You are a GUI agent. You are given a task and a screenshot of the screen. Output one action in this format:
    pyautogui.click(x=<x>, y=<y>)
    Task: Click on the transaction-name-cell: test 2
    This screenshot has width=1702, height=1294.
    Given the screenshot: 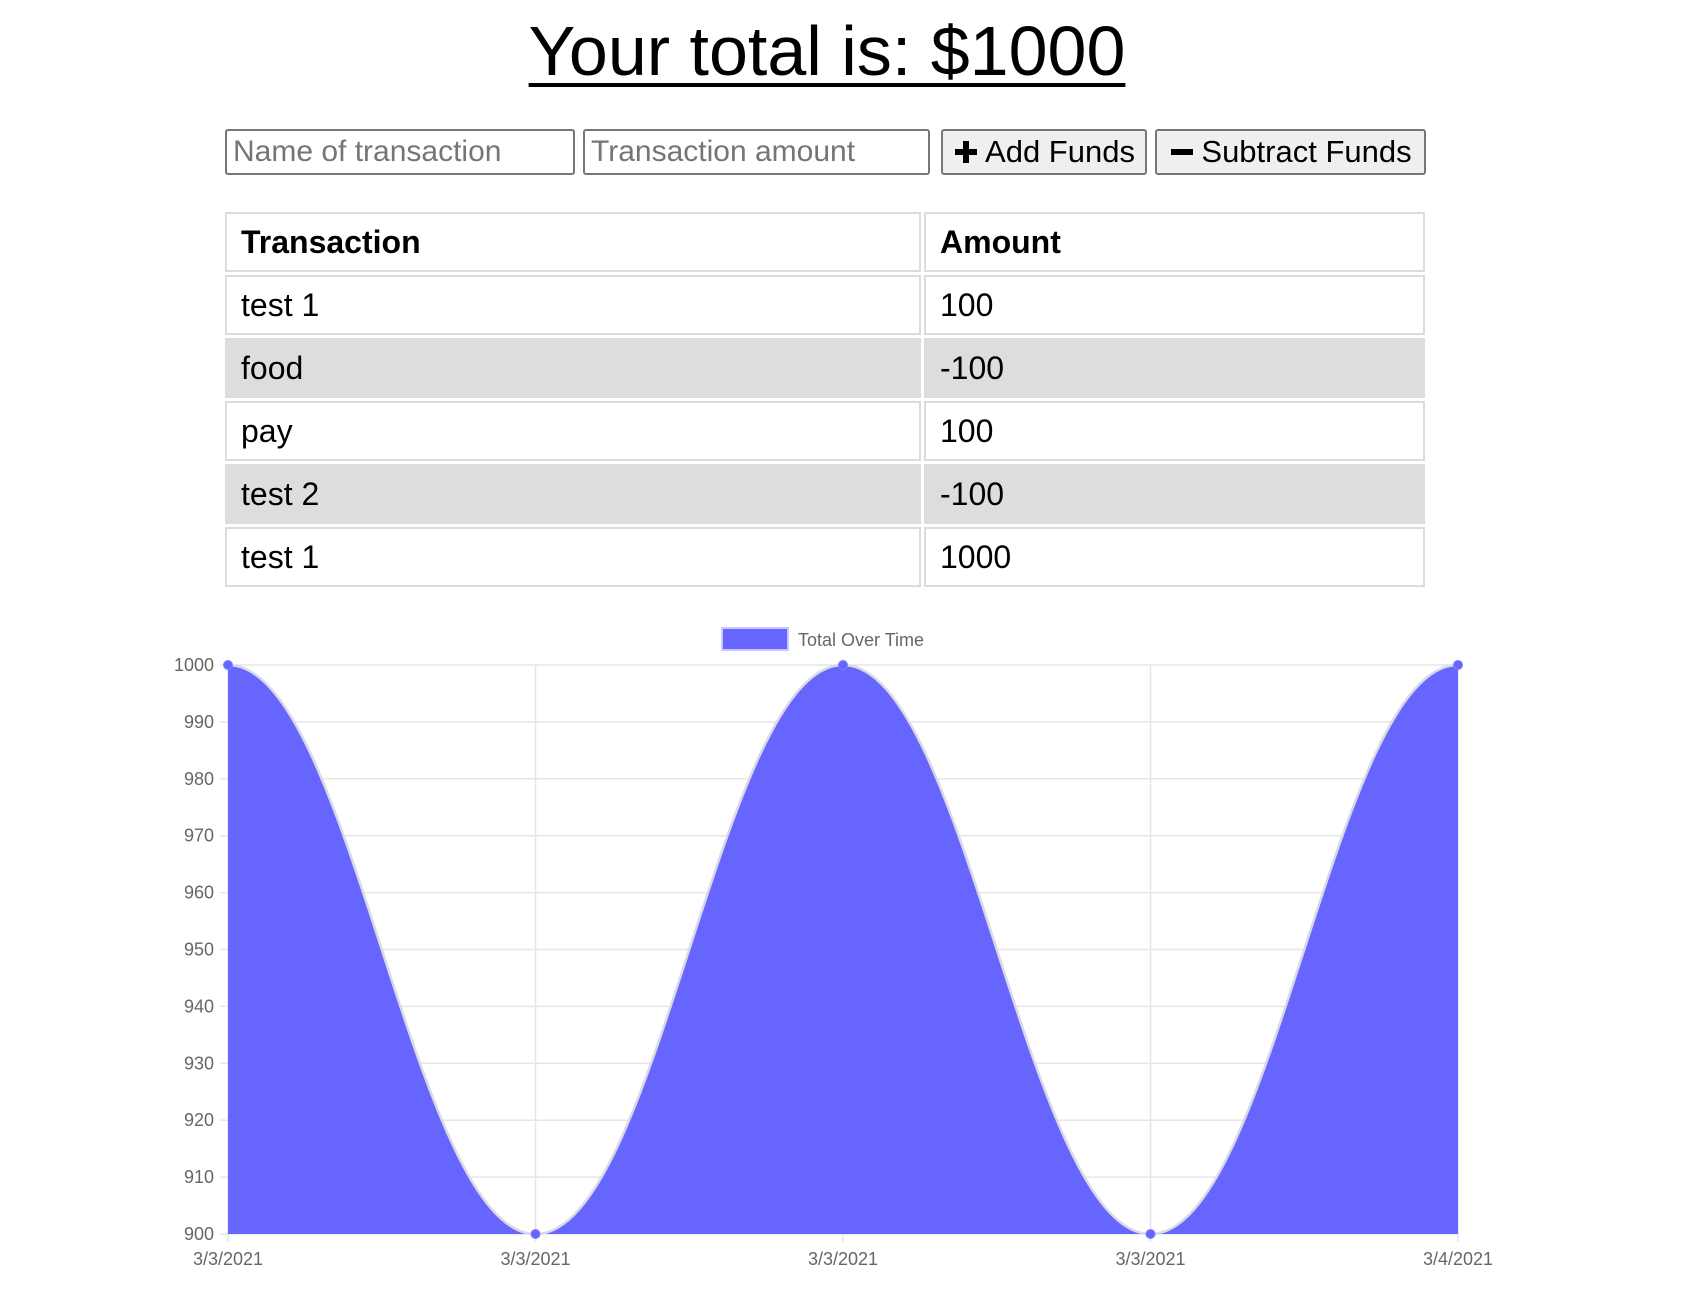 What is the action you would take?
    pyautogui.click(x=573, y=494)
    